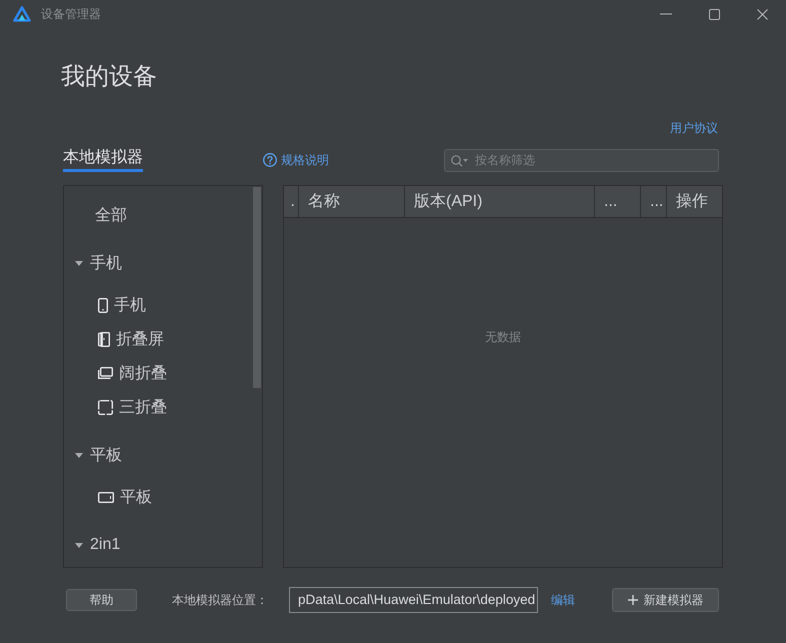 This screenshot has height=643, width=786. What do you see at coordinates (694, 201) in the screenshot?
I see `column-header: 操作` at bounding box center [694, 201].